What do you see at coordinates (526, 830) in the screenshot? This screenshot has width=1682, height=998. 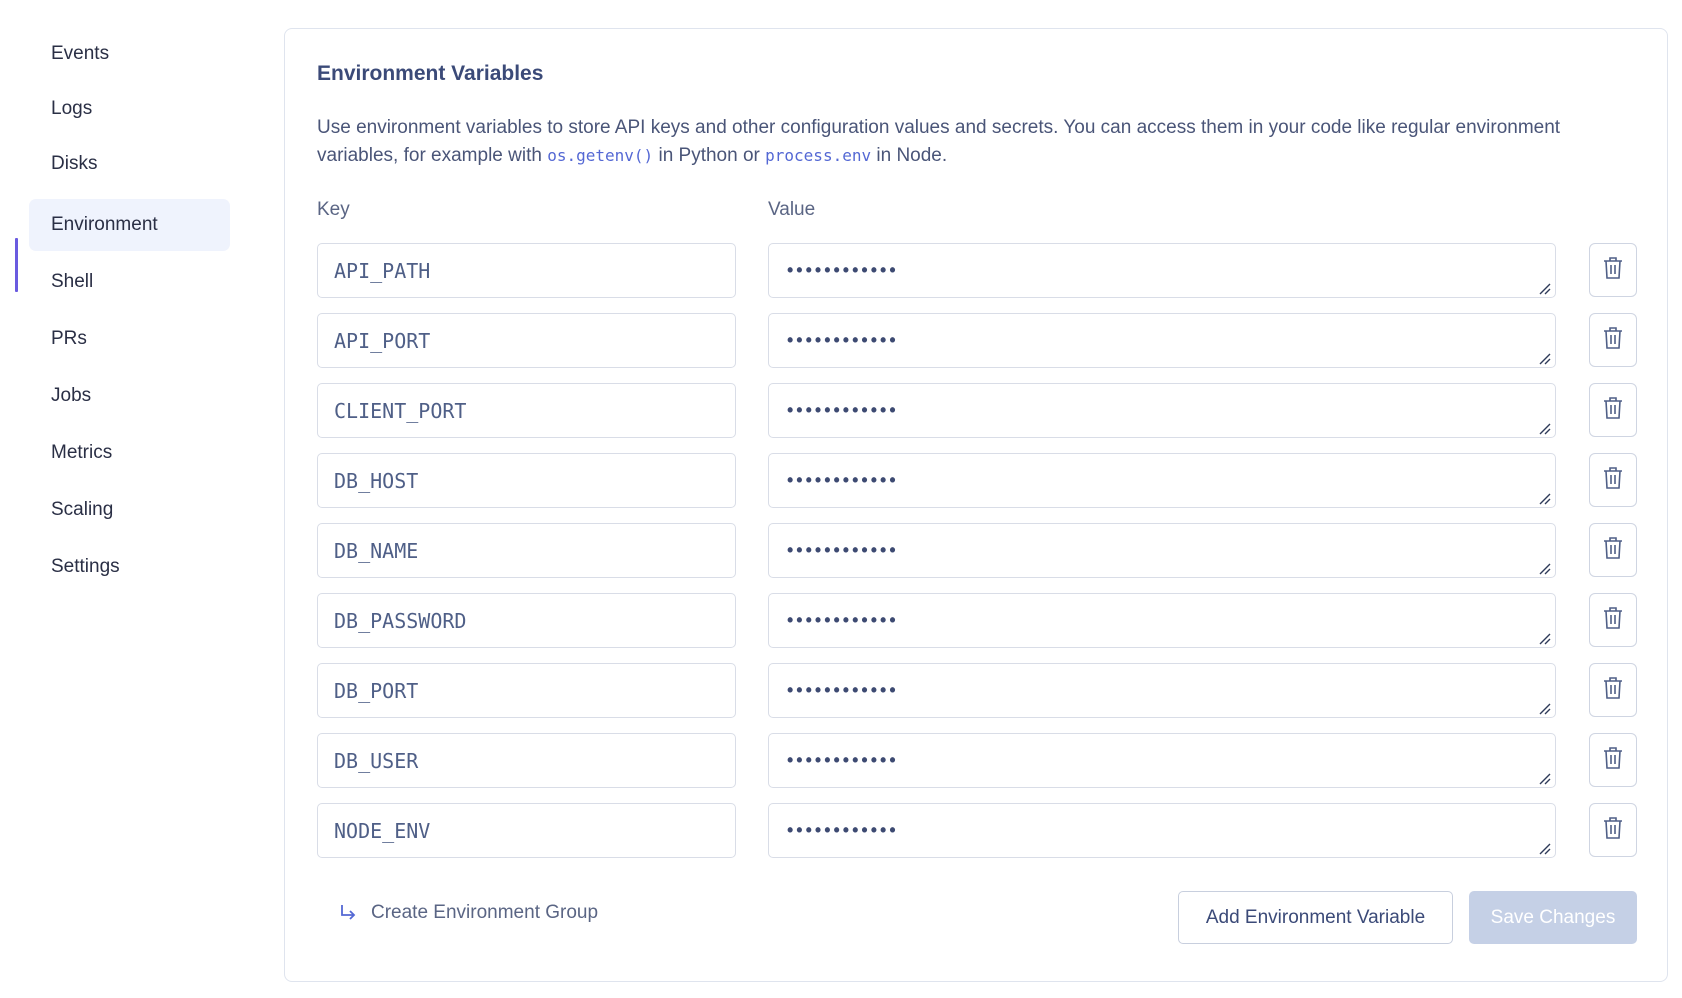 I see `env-key-input: NODE_ENV` at bounding box center [526, 830].